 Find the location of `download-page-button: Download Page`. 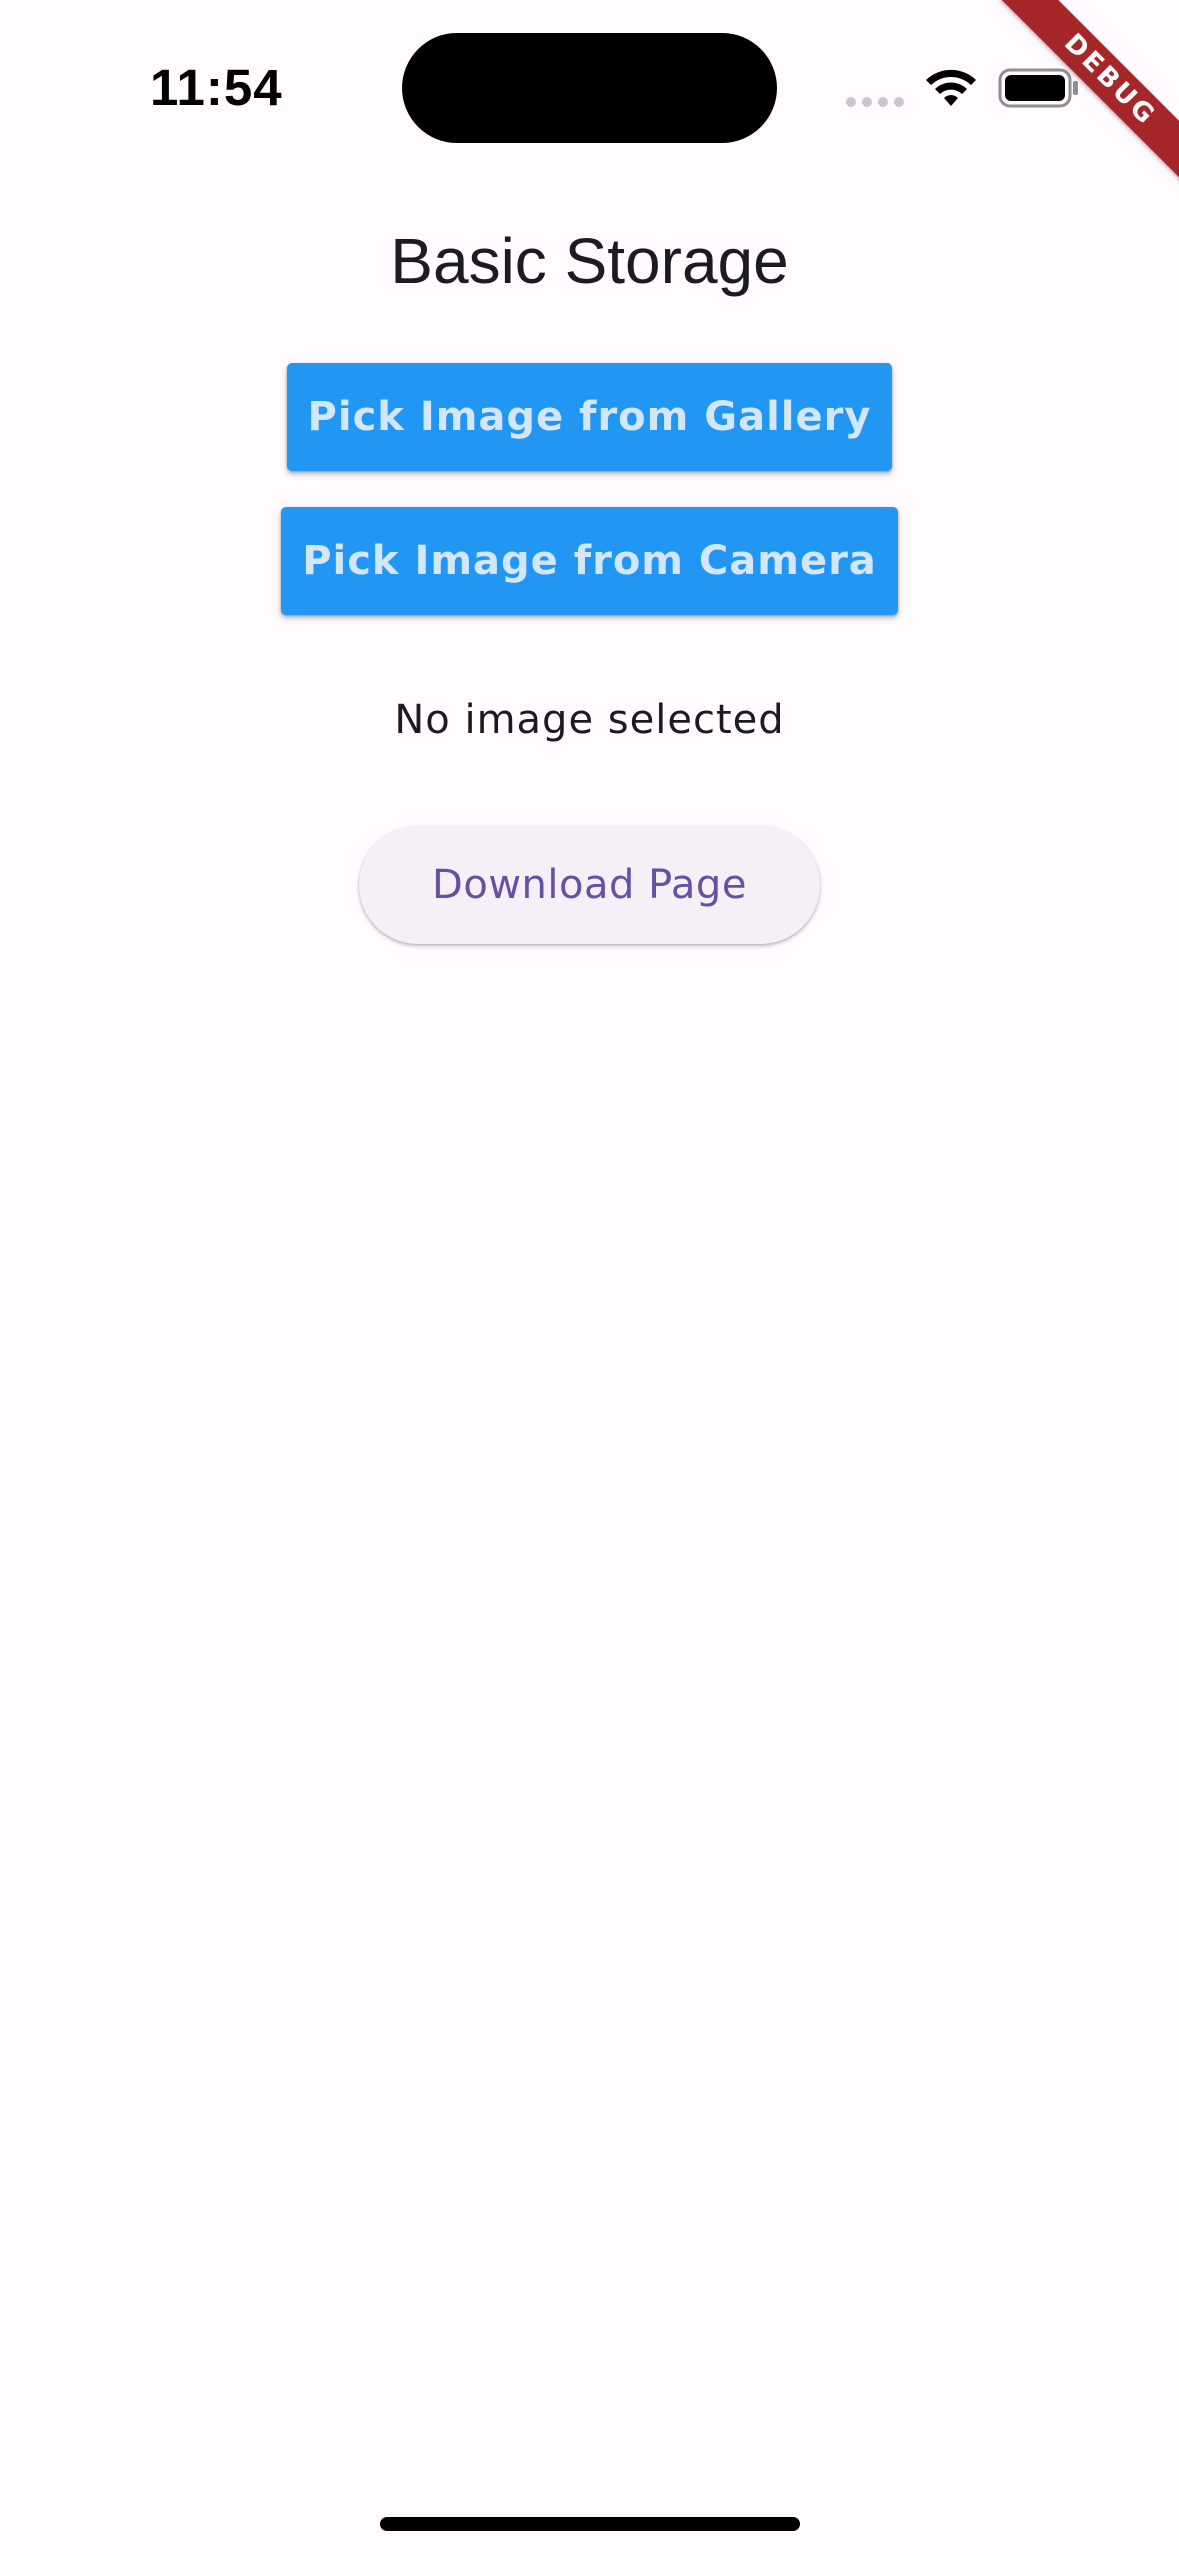

download-page-button: Download Page is located at coordinates (589, 885).